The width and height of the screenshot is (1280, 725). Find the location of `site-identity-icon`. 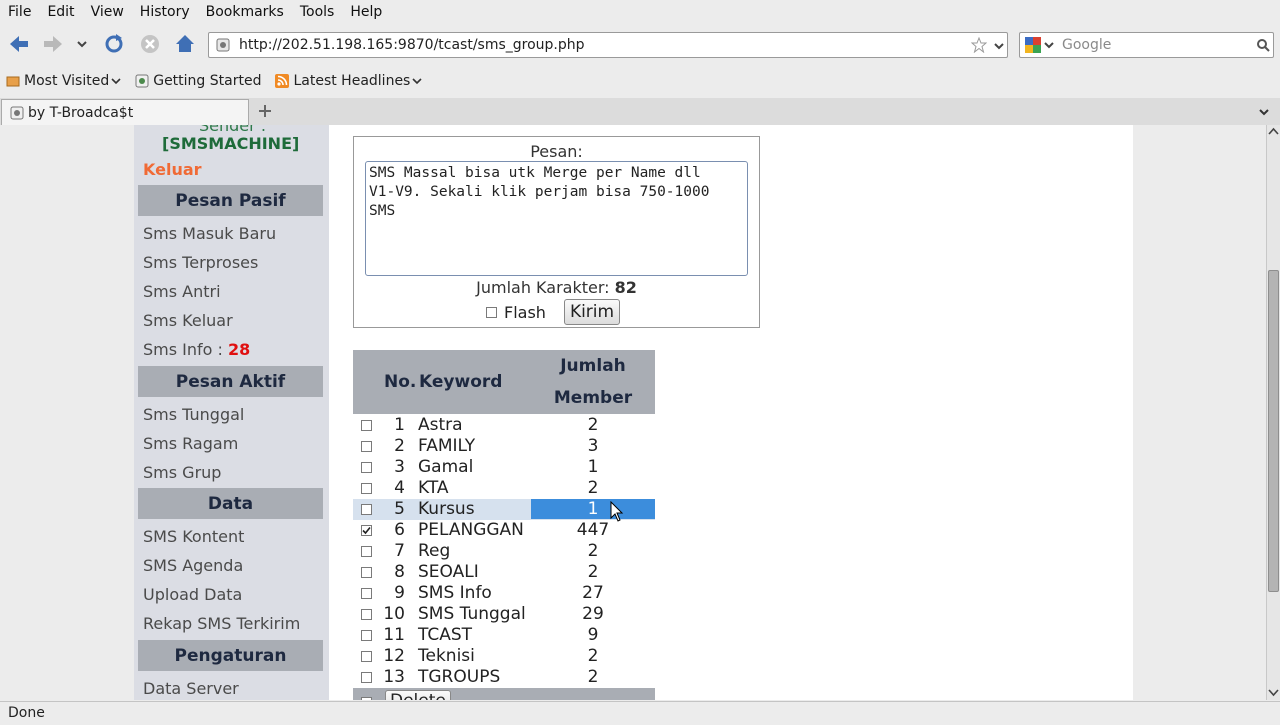

site-identity-icon is located at coordinates (223, 45).